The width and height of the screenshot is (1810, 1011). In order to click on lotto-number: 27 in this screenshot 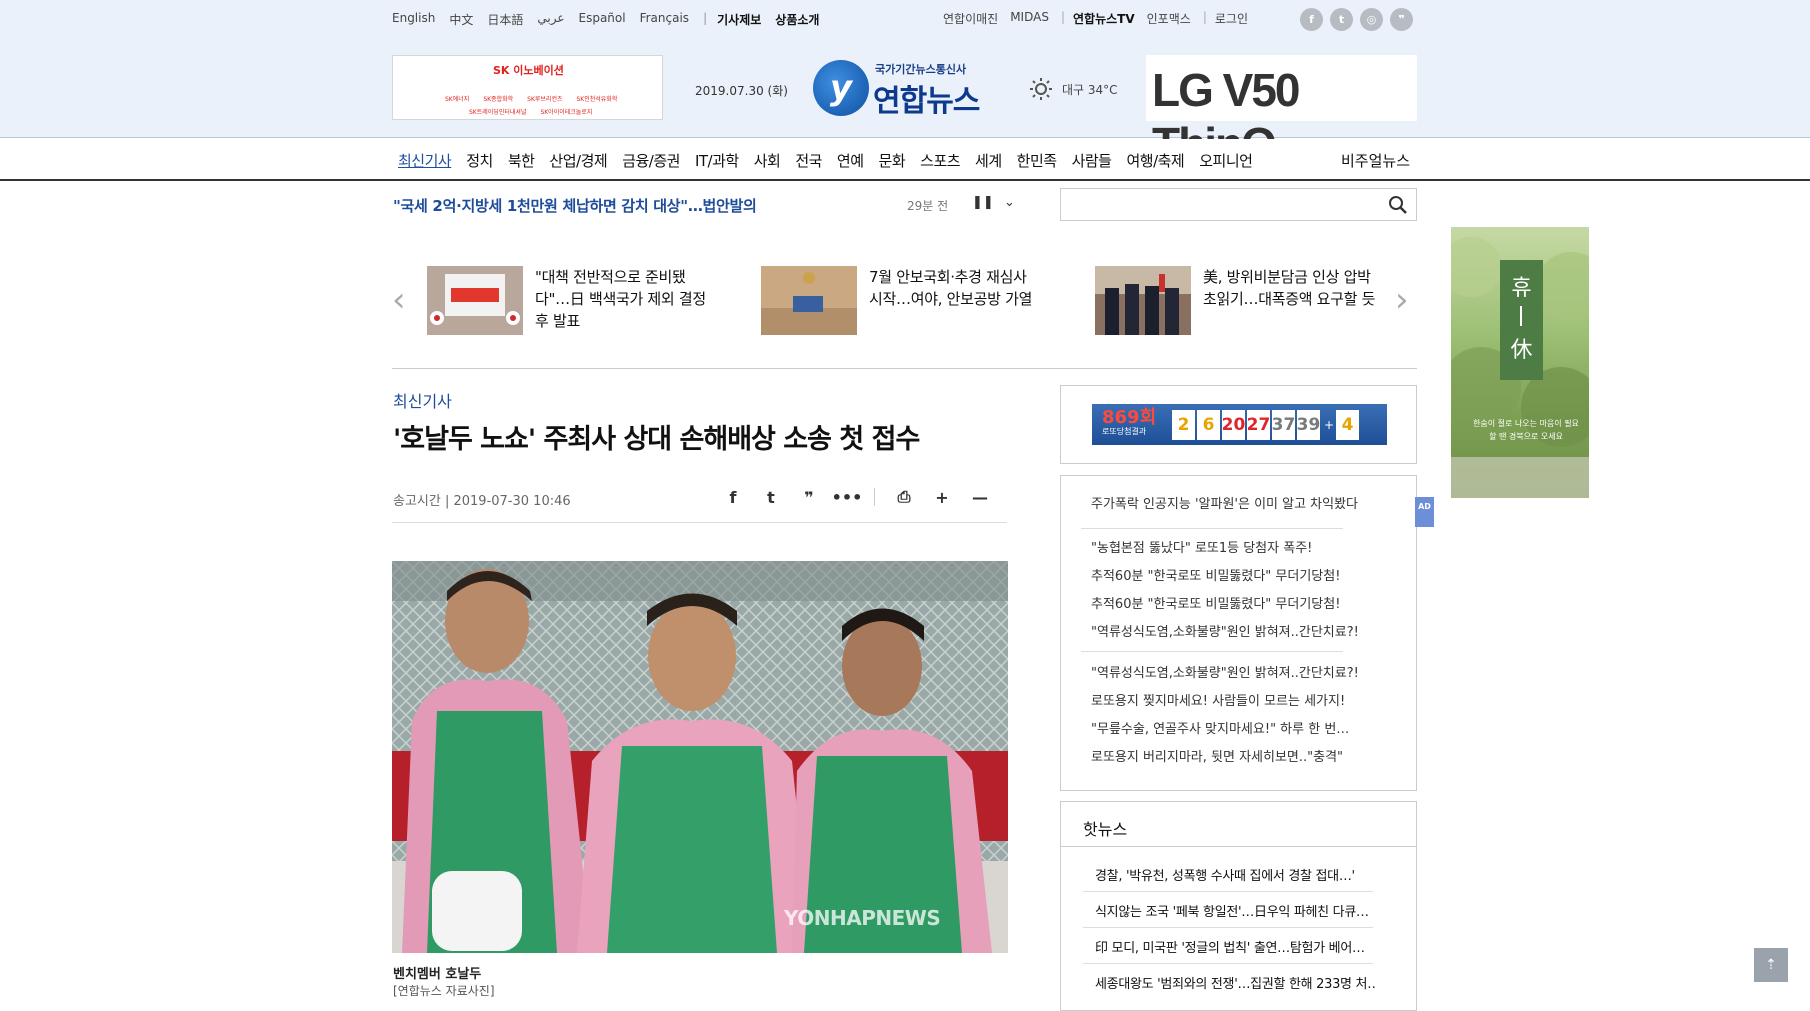, I will do `click(1258, 424)`.